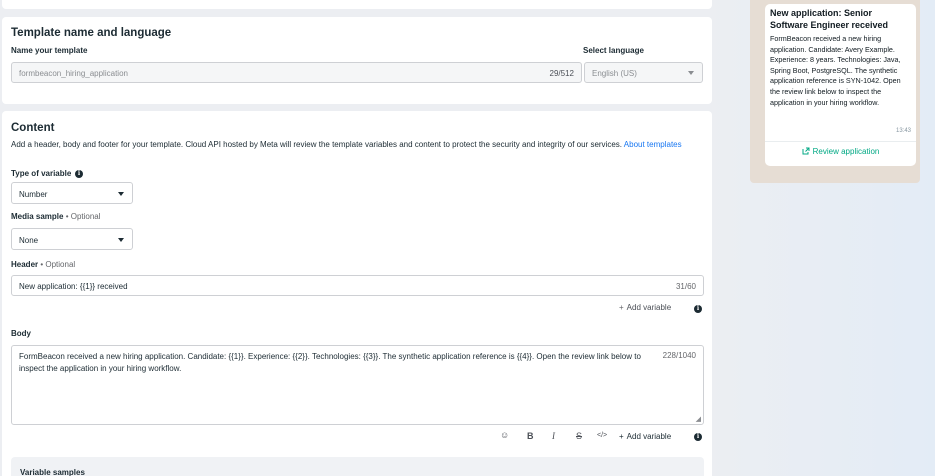 Image resolution: width=935 pixels, height=476 pixels. I want to click on header-counter: 31/60, so click(685, 286).